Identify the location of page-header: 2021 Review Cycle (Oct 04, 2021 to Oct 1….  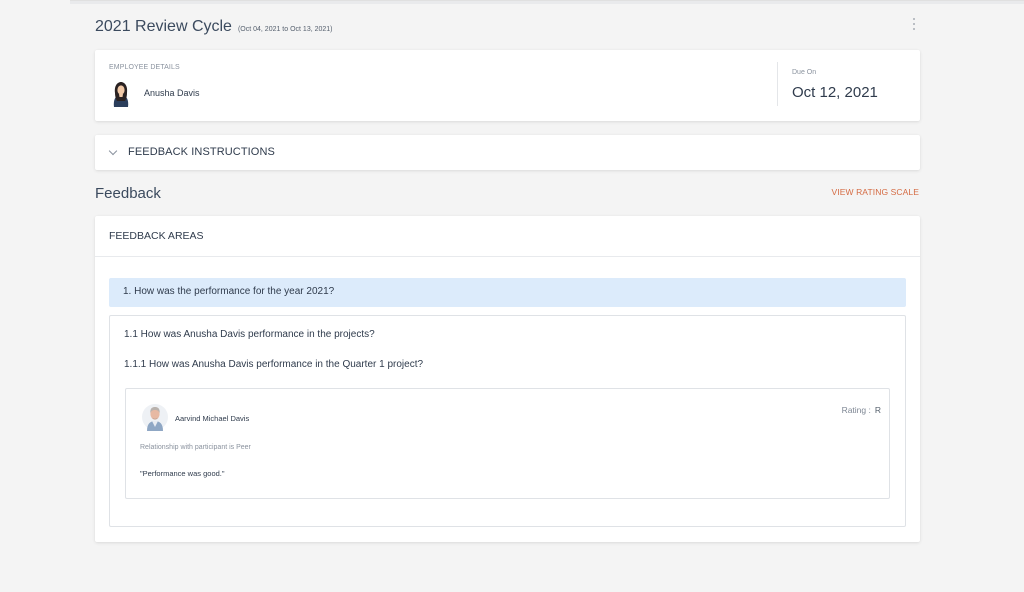
(510, 30).